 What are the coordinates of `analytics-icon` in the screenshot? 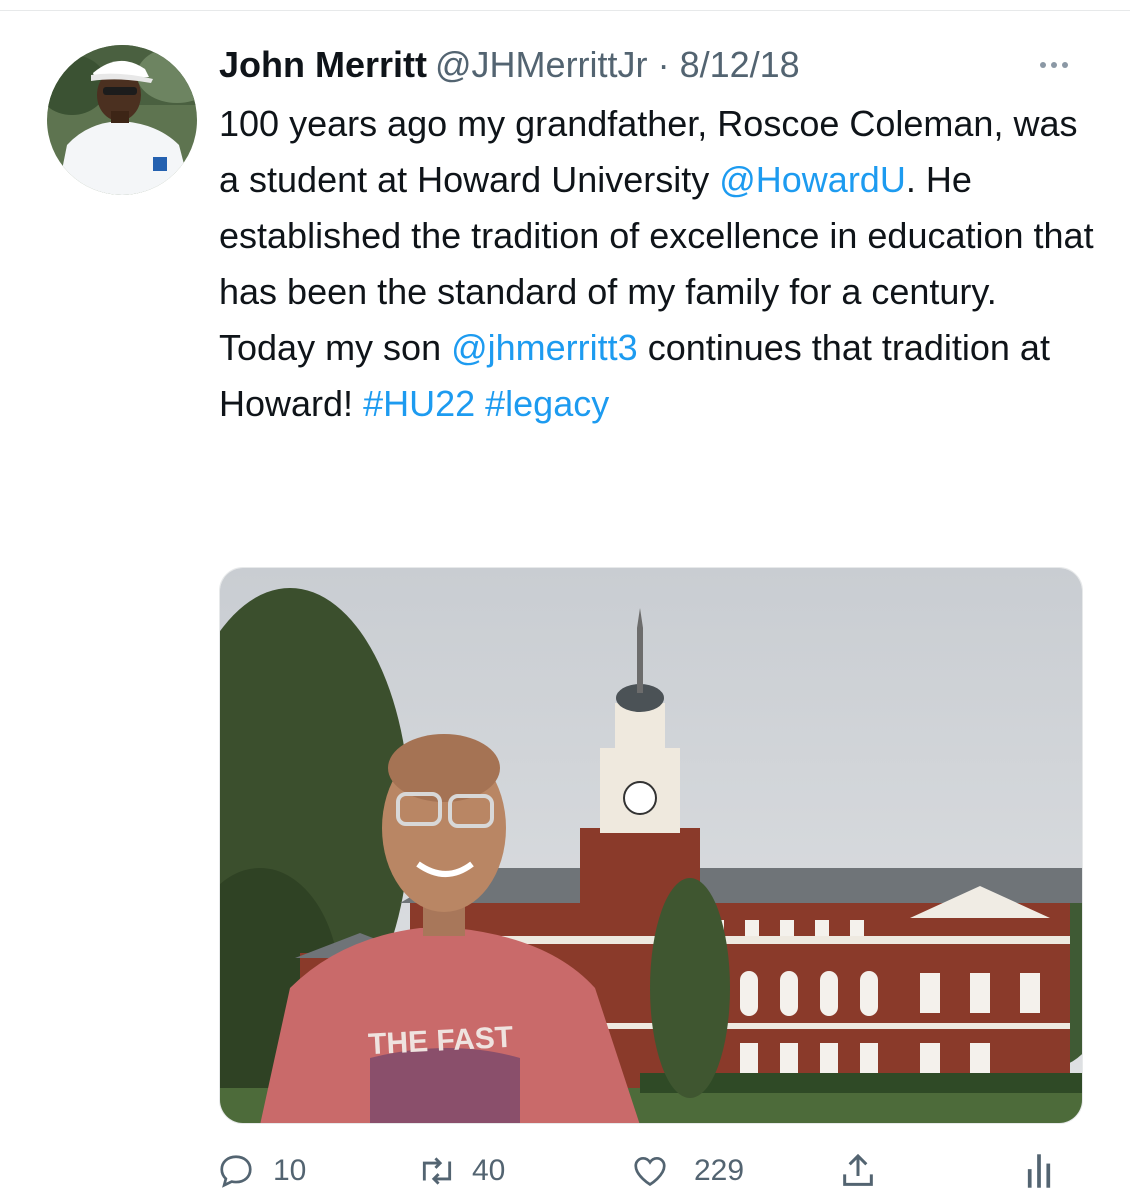 It's located at (1039, 1171).